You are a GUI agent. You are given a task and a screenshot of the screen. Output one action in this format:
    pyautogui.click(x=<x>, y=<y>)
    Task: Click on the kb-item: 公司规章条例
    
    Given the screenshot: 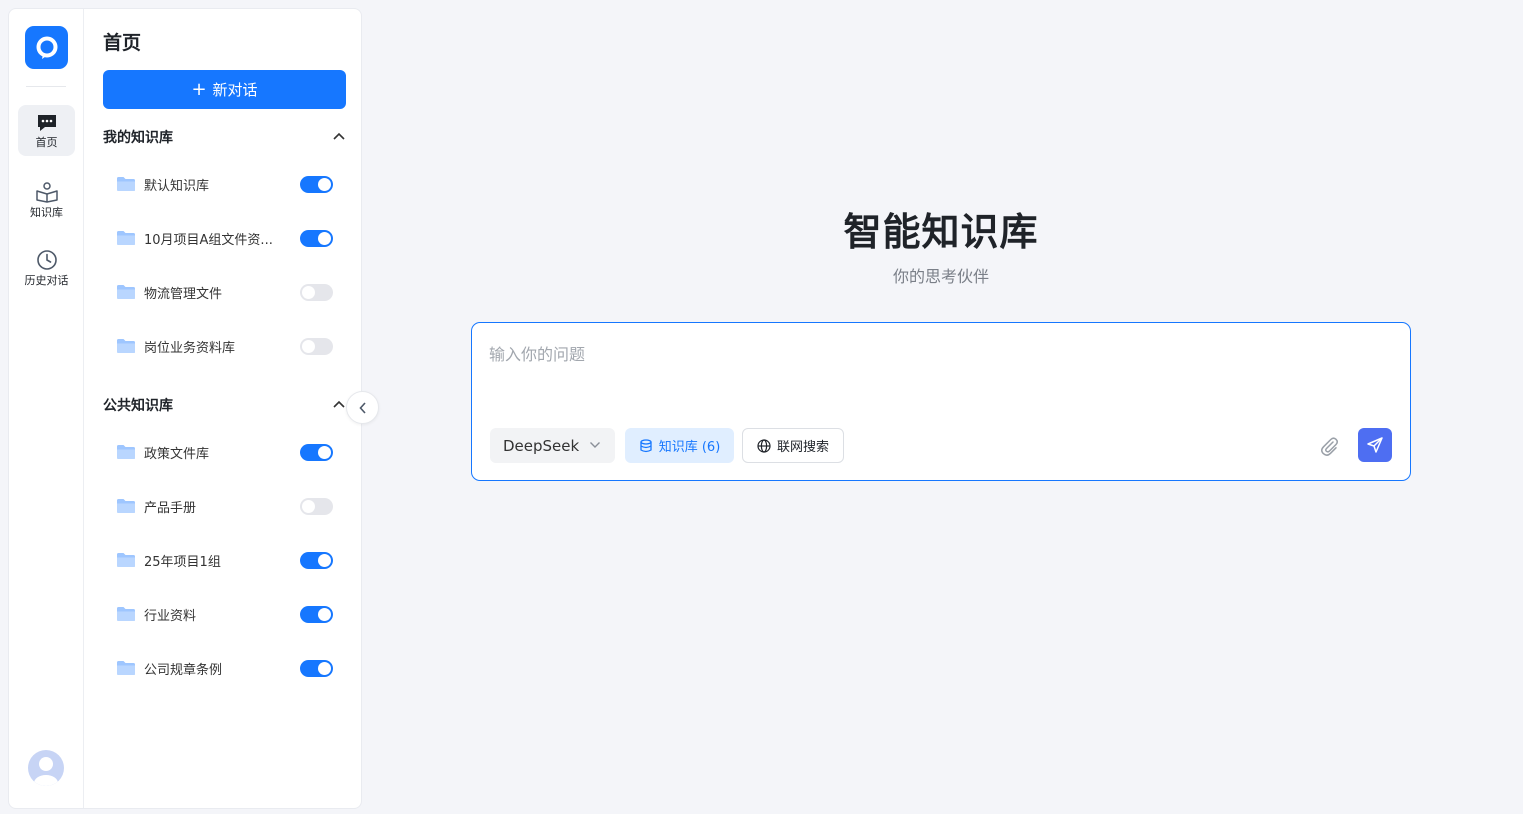 What is the action you would take?
    pyautogui.click(x=225, y=668)
    